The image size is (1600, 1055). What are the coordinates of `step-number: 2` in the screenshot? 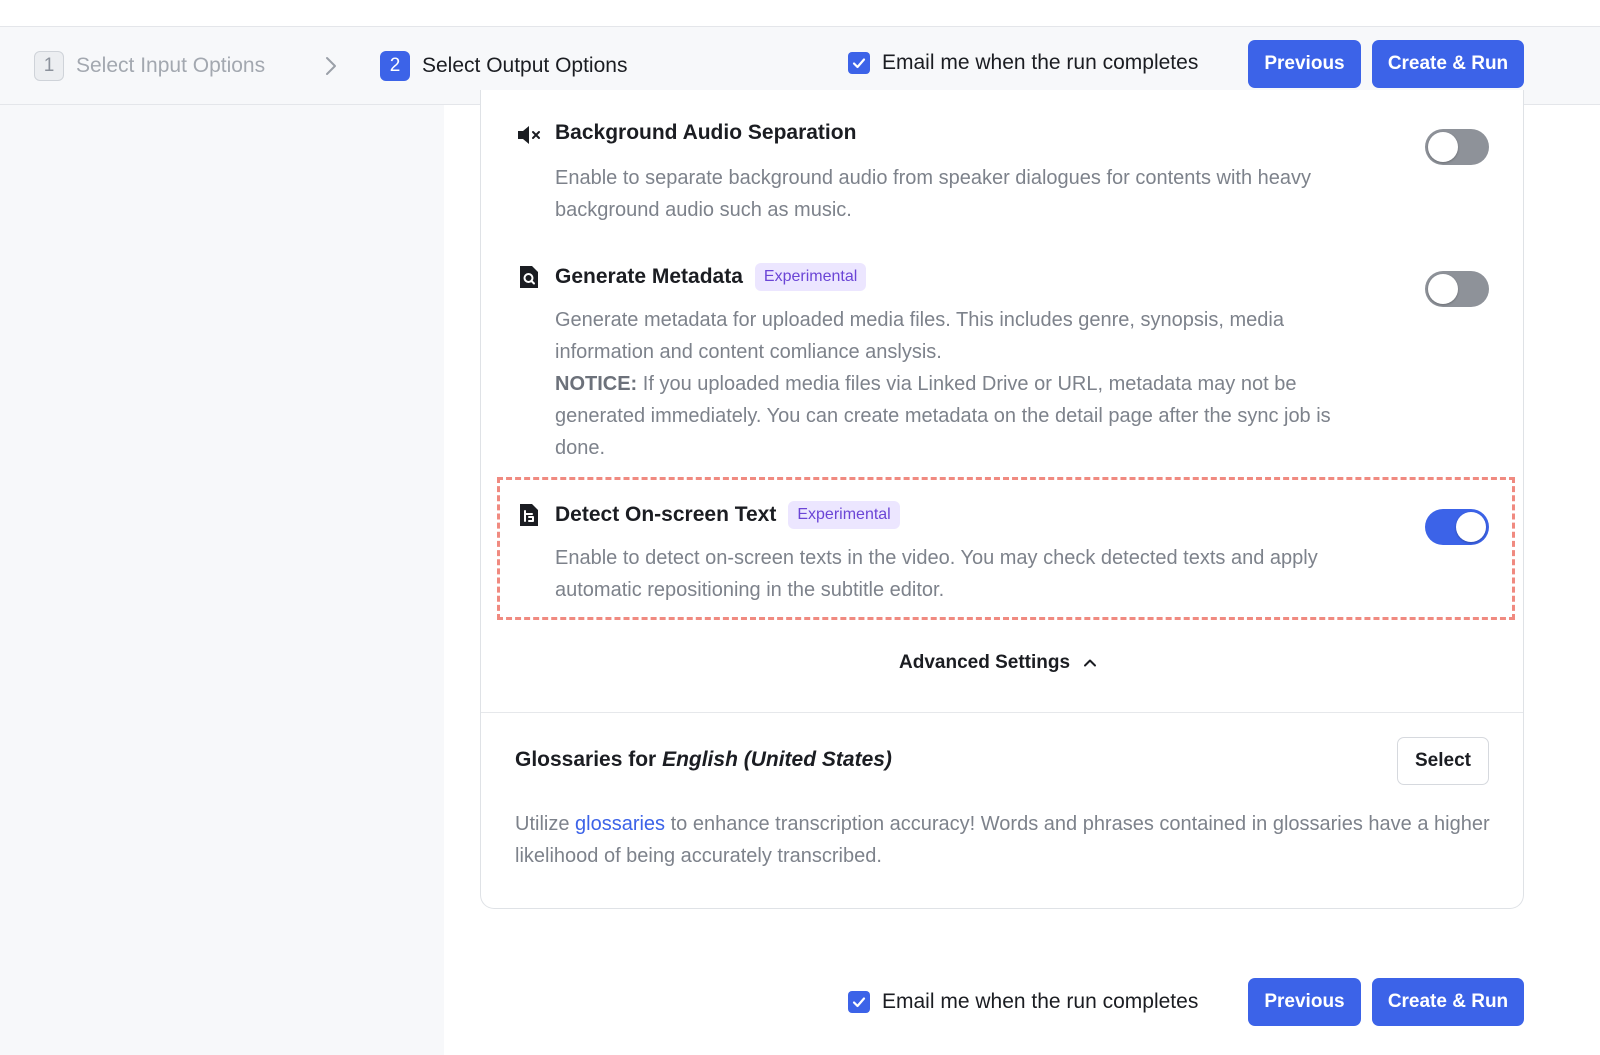 It's located at (395, 66).